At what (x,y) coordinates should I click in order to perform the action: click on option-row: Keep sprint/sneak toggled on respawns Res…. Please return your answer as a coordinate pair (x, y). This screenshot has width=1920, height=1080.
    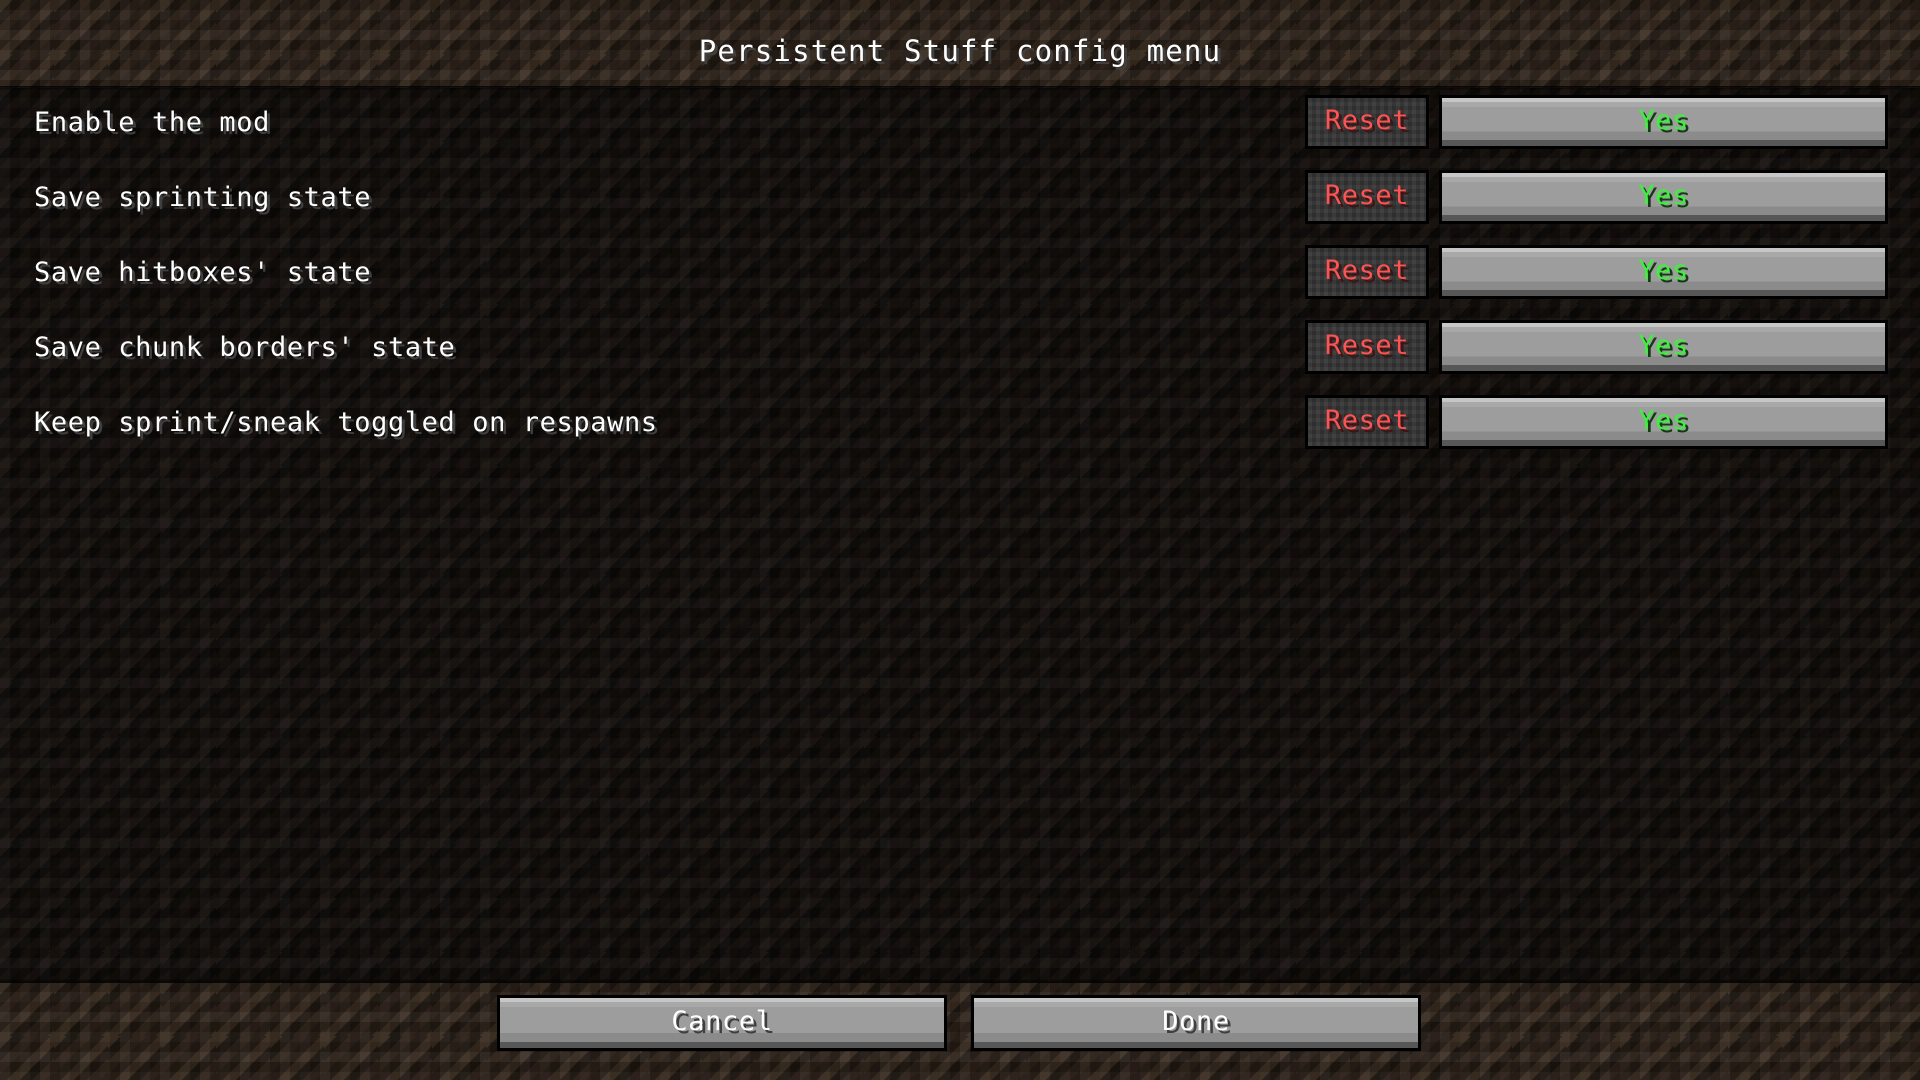
    Looking at the image, I should click on (960, 422).